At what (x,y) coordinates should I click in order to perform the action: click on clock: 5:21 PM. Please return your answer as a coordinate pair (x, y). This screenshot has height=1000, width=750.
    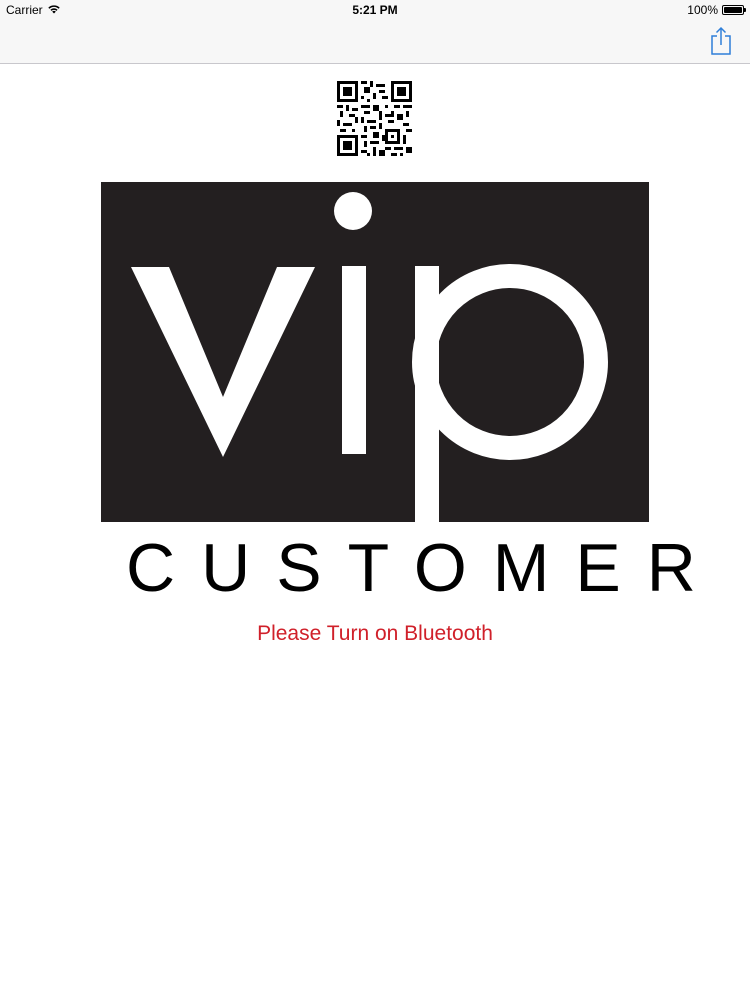
    Looking at the image, I should click on (375, 10).